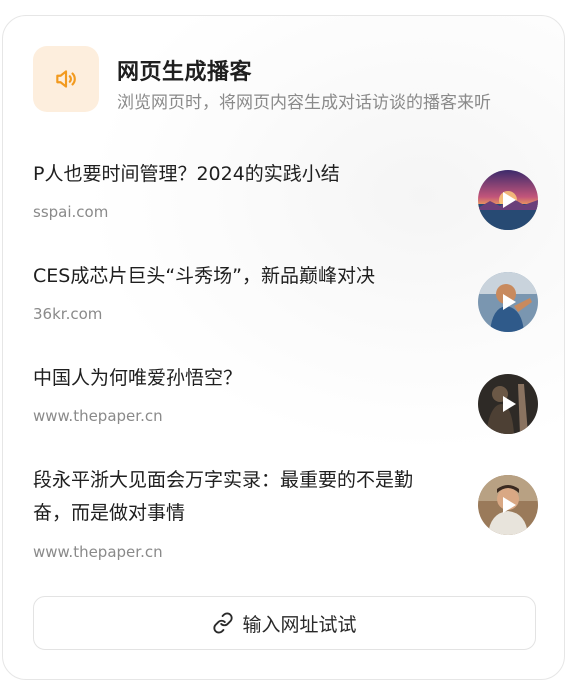  What do you see at coordinates (71, 212) in the screenshot?
I see `item-source: sspai.com` at bounding box center [71, 212].